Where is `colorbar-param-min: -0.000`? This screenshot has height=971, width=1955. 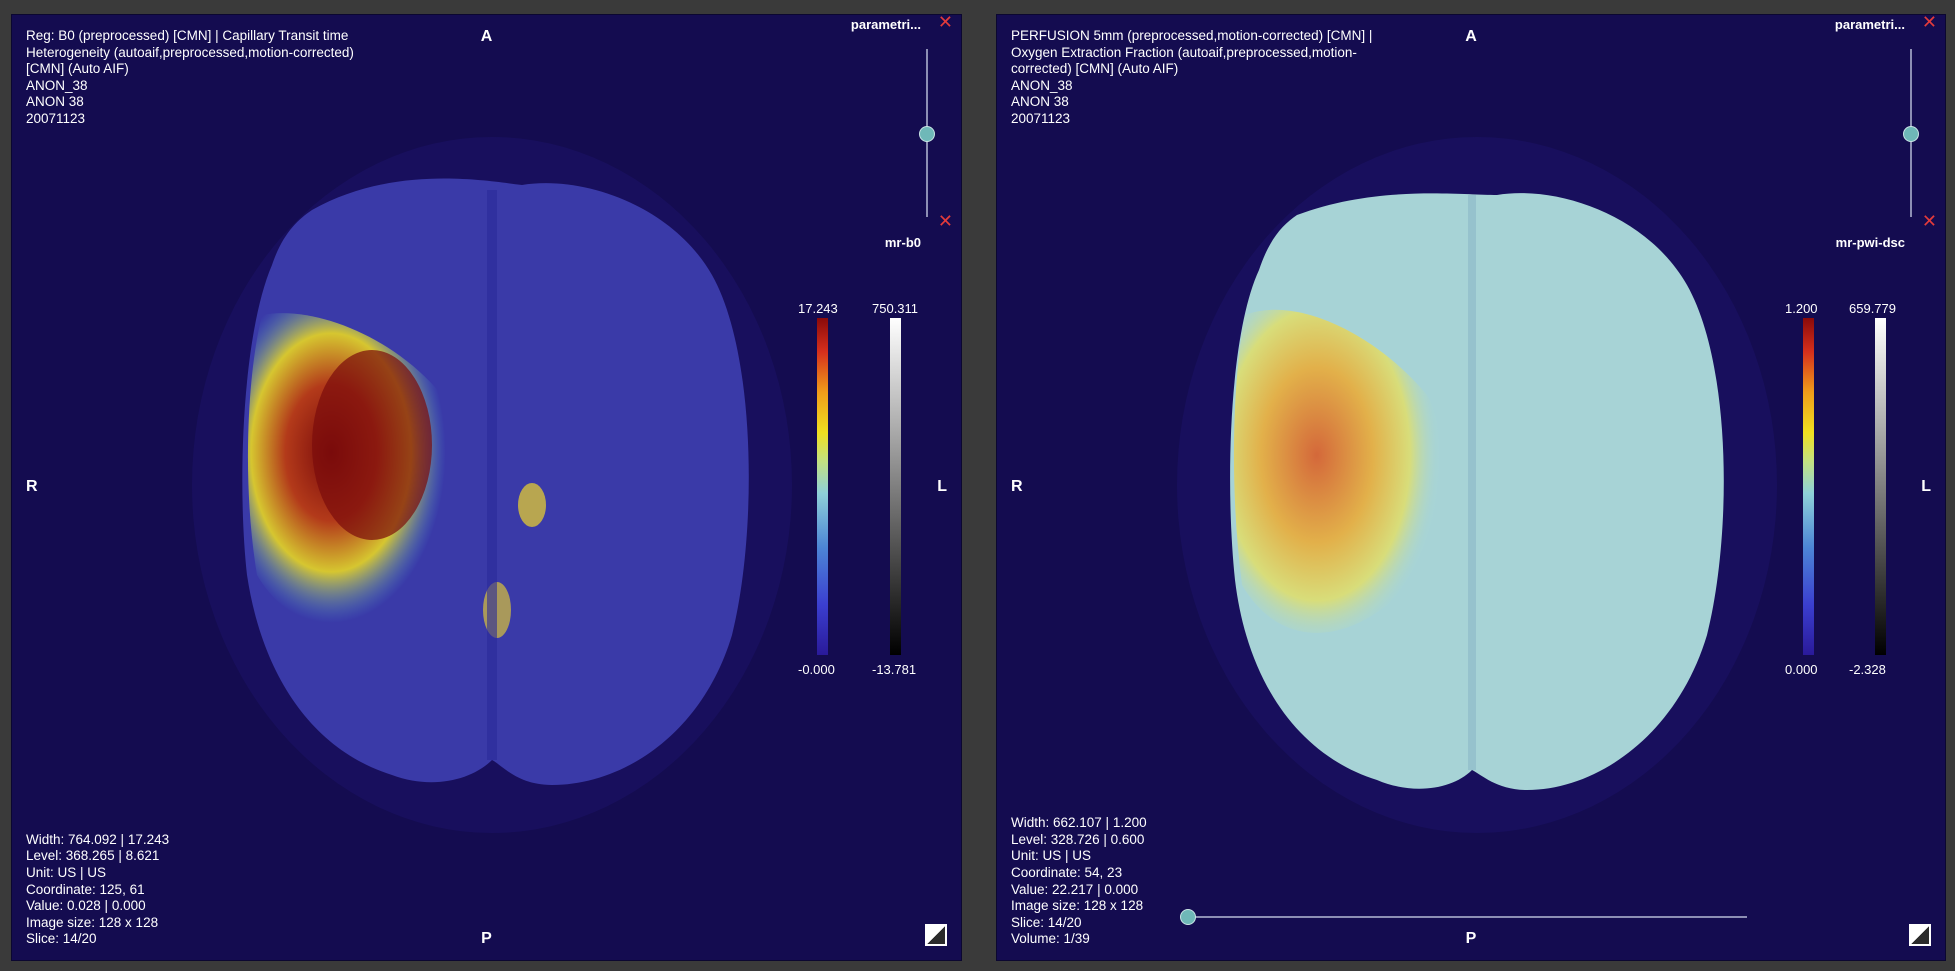
colorbar-param-min: -0.000 is located at coordinates (816, 669).